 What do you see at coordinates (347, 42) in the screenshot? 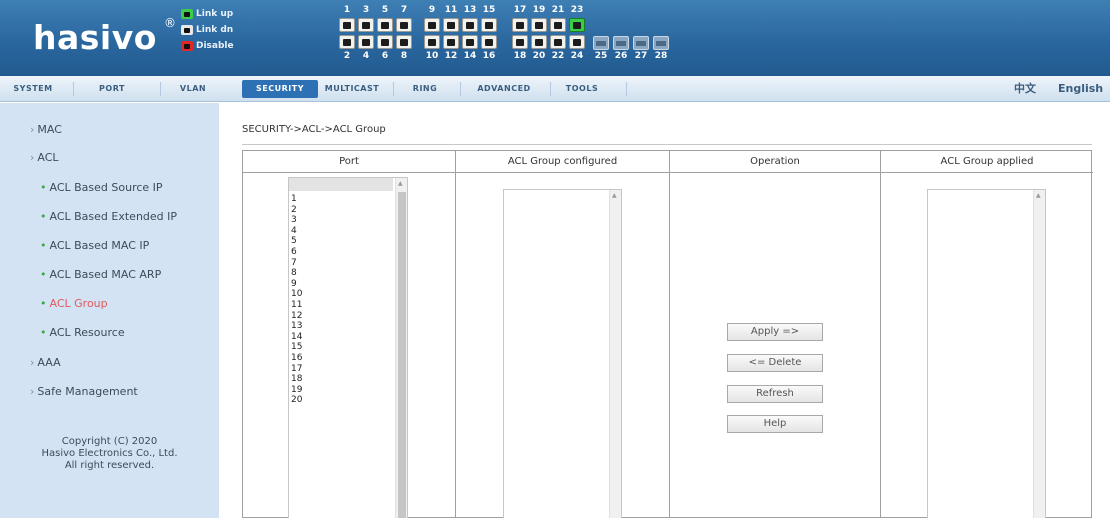
I see `port-2-icon` at bounding box center [347, 42].